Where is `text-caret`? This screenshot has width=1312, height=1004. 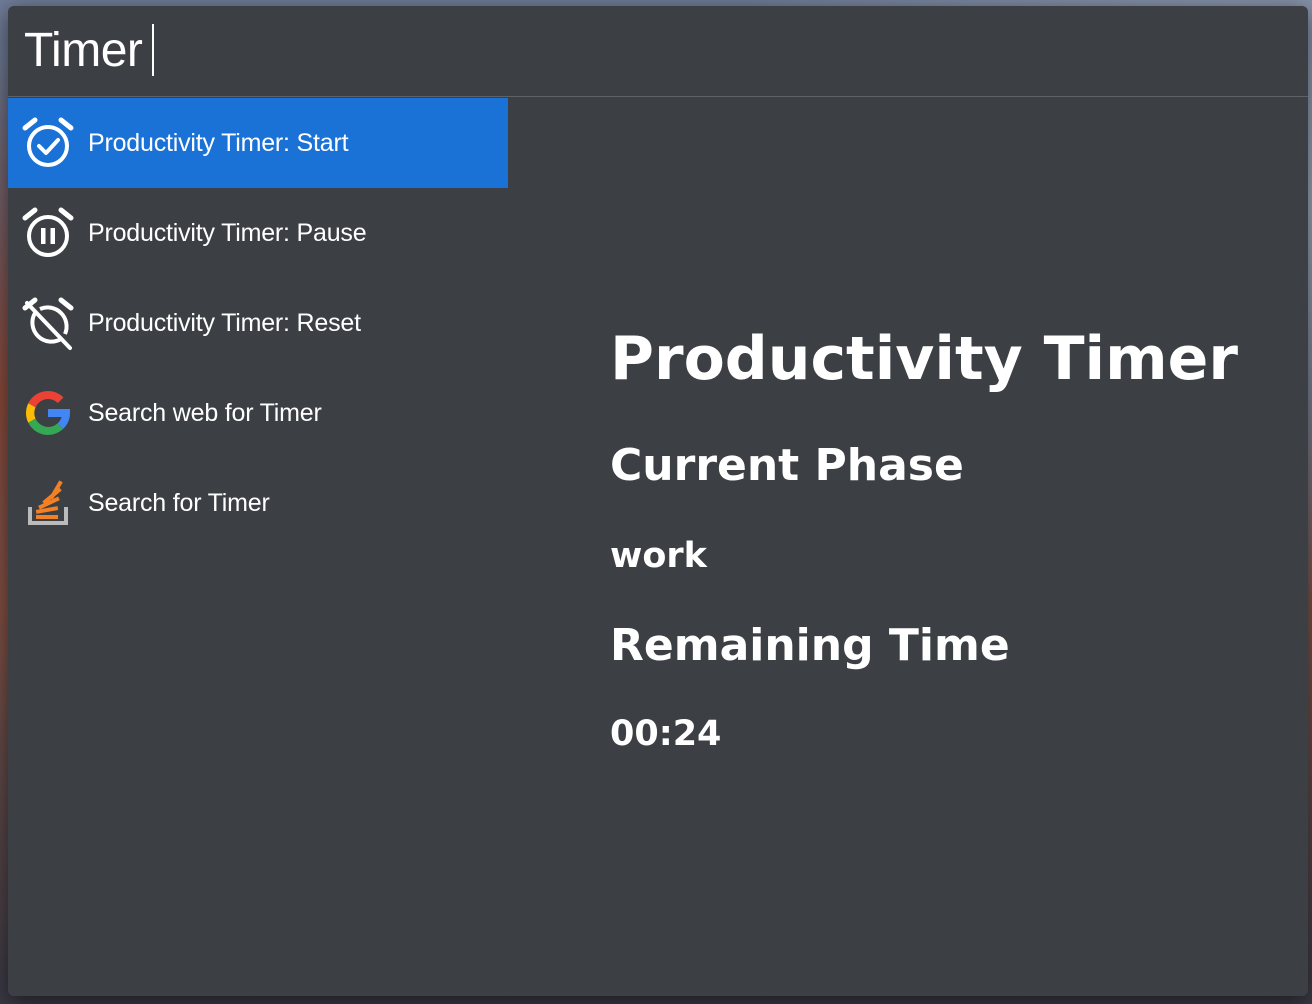
text-caret is located at coordinates (153, 50).